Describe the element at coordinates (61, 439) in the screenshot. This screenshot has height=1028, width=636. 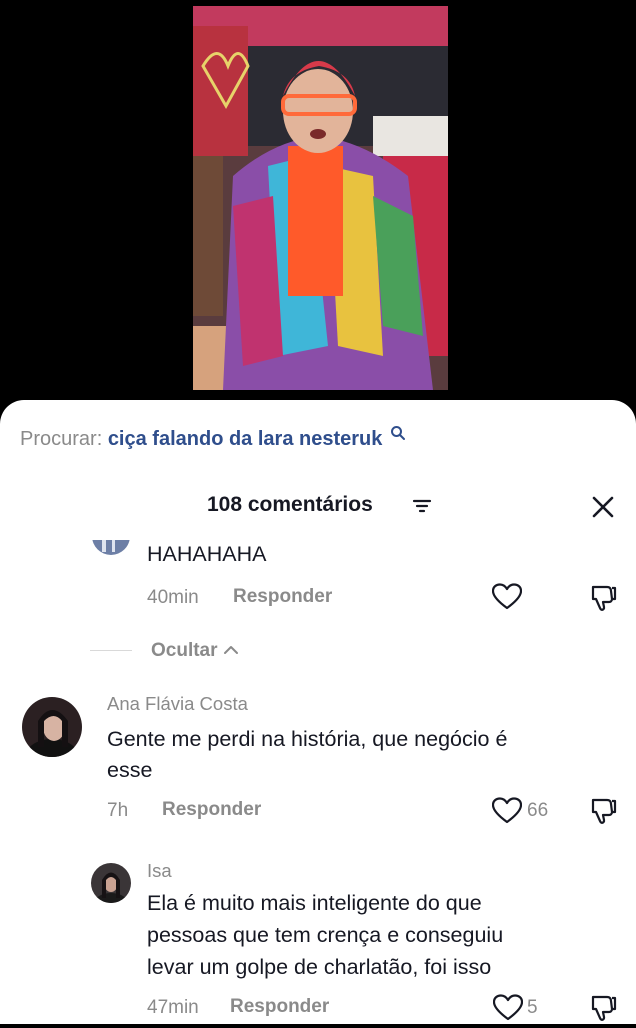
I see `search-label: Procurar:` at that location.